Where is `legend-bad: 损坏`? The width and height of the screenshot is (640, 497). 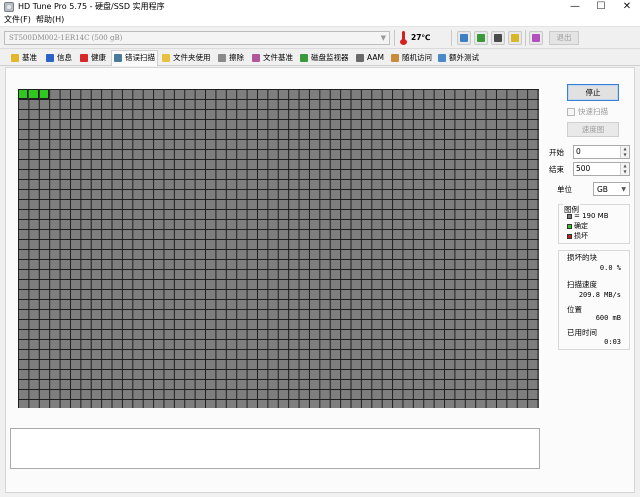
legend-bad: 损坏 is located at coordinates (581, 236).